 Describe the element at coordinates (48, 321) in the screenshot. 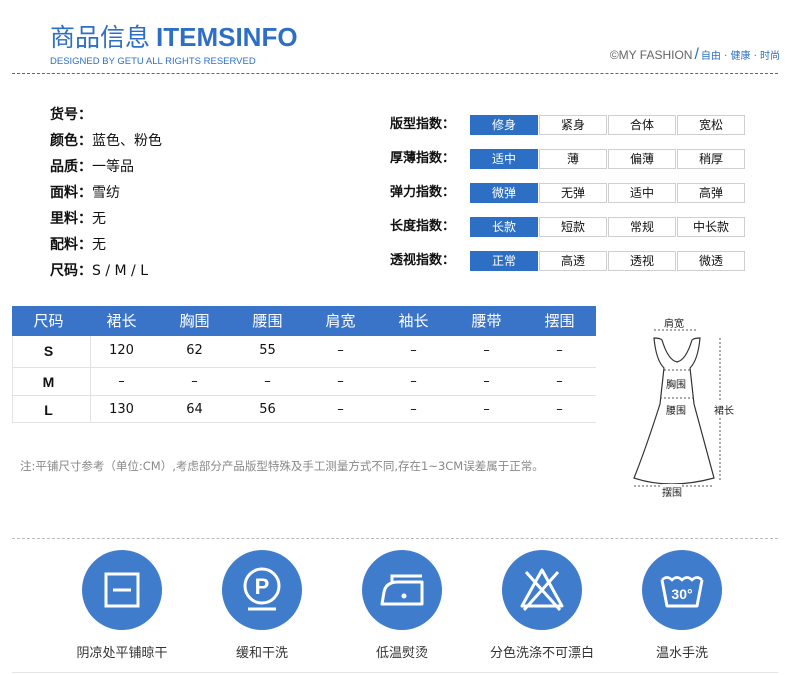

I see `column-header: 尺码` at that location.